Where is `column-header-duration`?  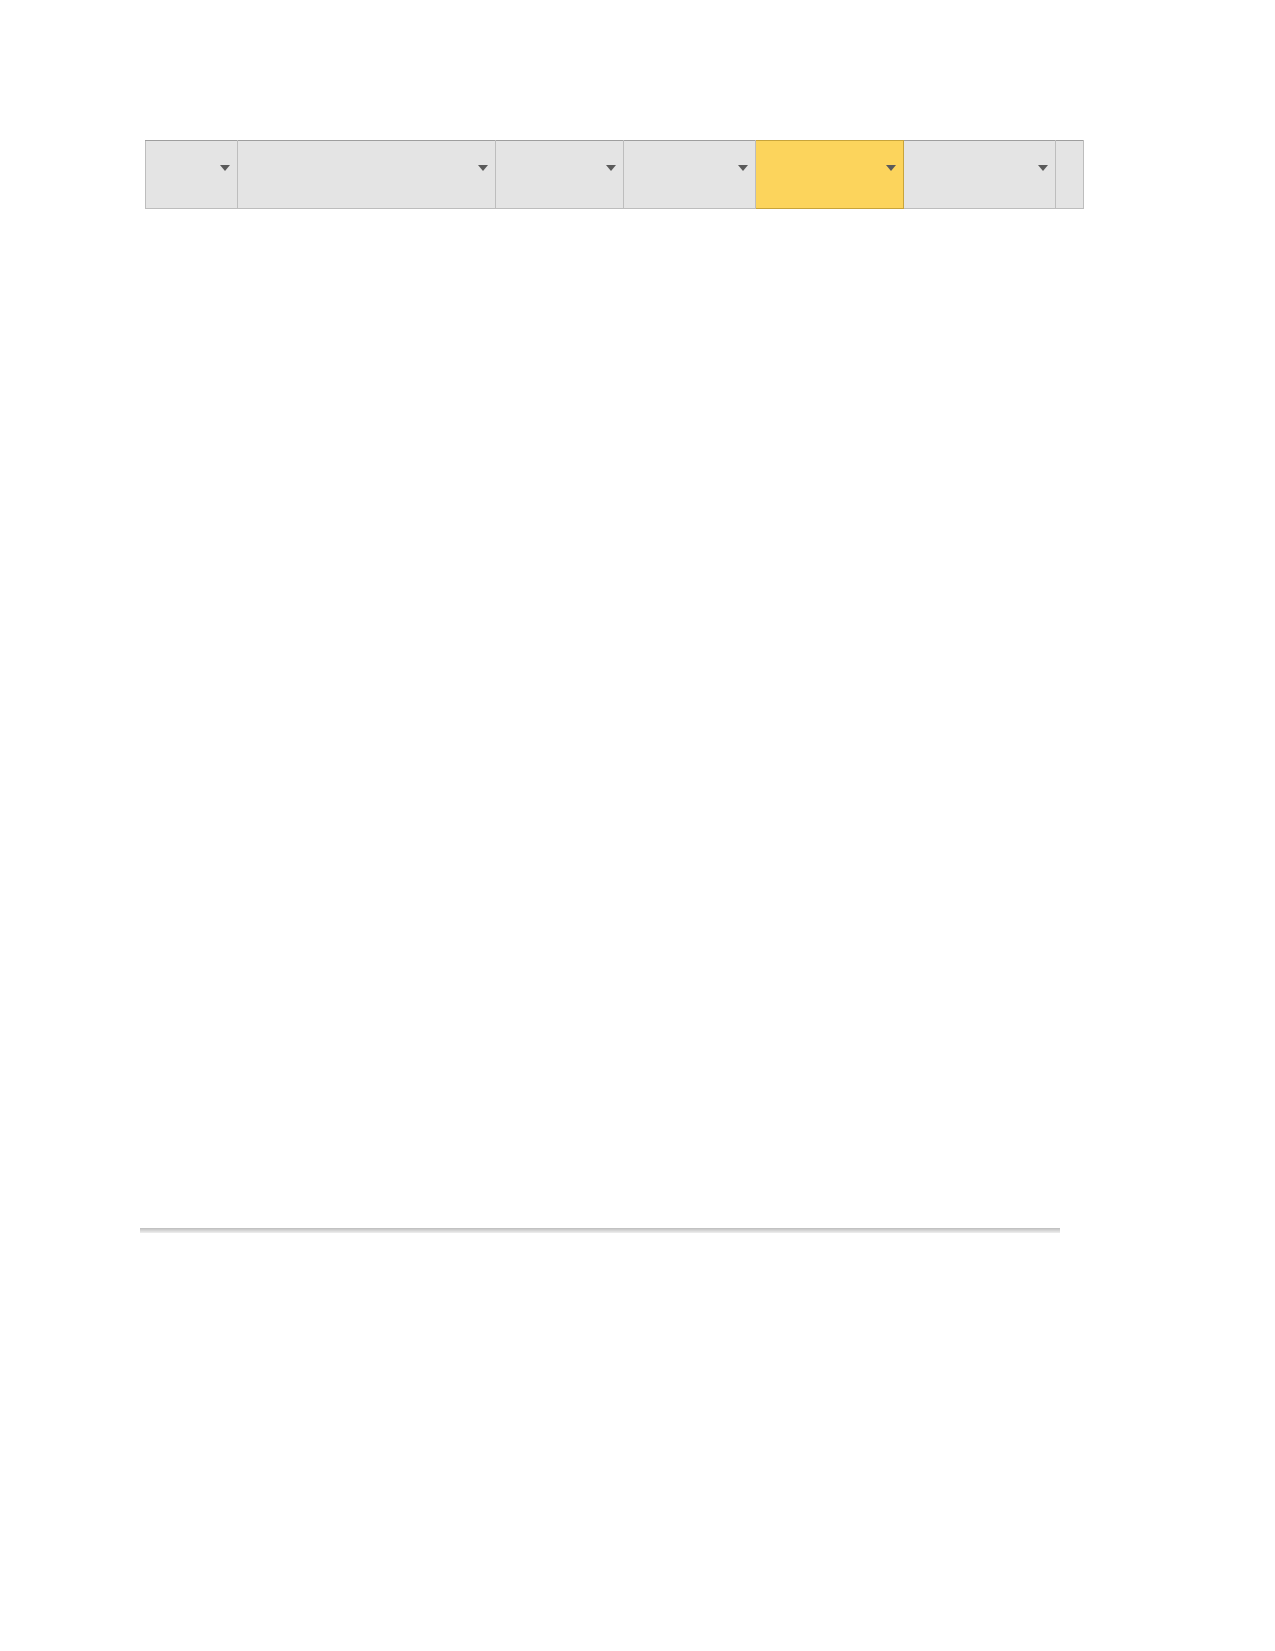 column-header-duration is located at coordinates (559, 174).